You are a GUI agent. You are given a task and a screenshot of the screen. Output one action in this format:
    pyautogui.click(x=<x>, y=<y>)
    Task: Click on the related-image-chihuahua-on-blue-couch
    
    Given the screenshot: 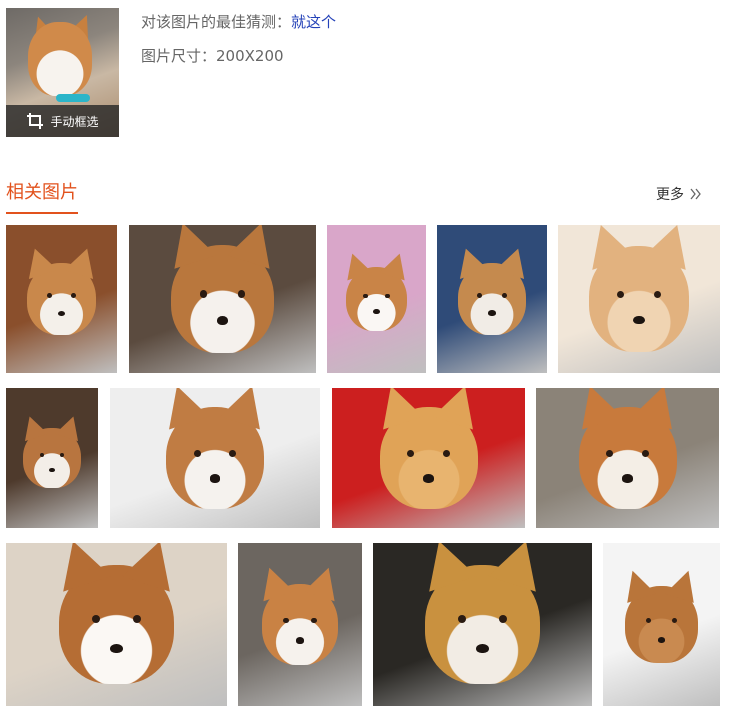 What is the action you would take?
    pyautogui.click(x=492, y=299)
    